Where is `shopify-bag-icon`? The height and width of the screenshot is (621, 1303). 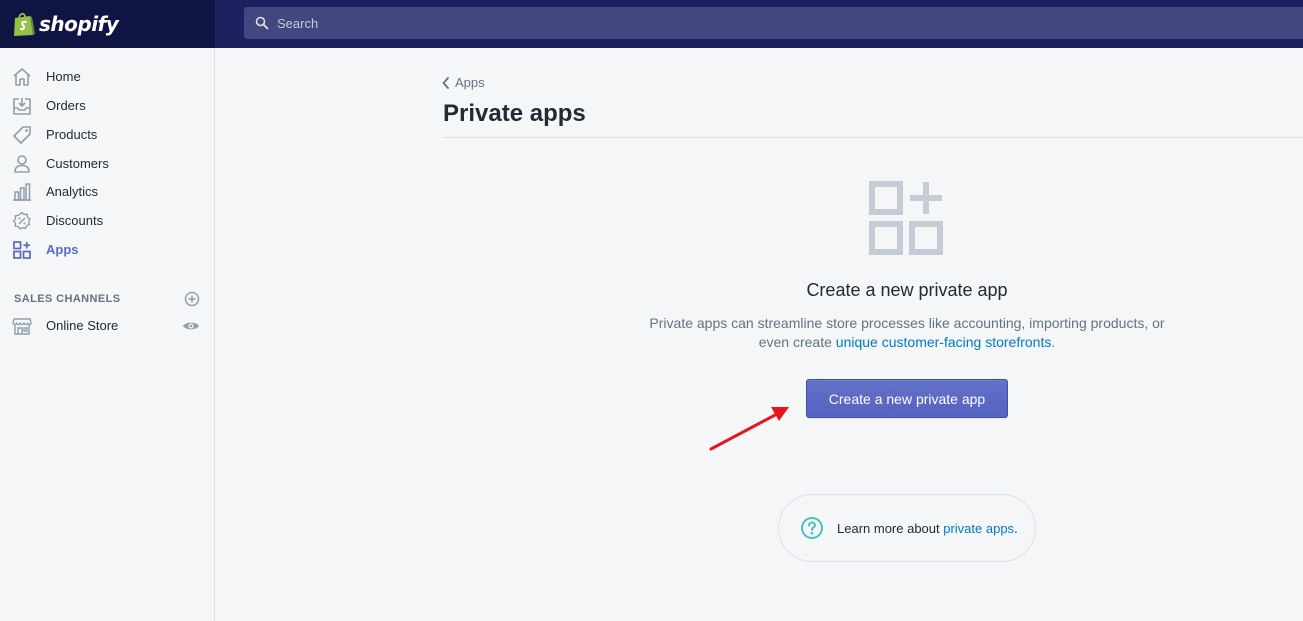
shopify-bag-icon is located at coordinates (24, 24).